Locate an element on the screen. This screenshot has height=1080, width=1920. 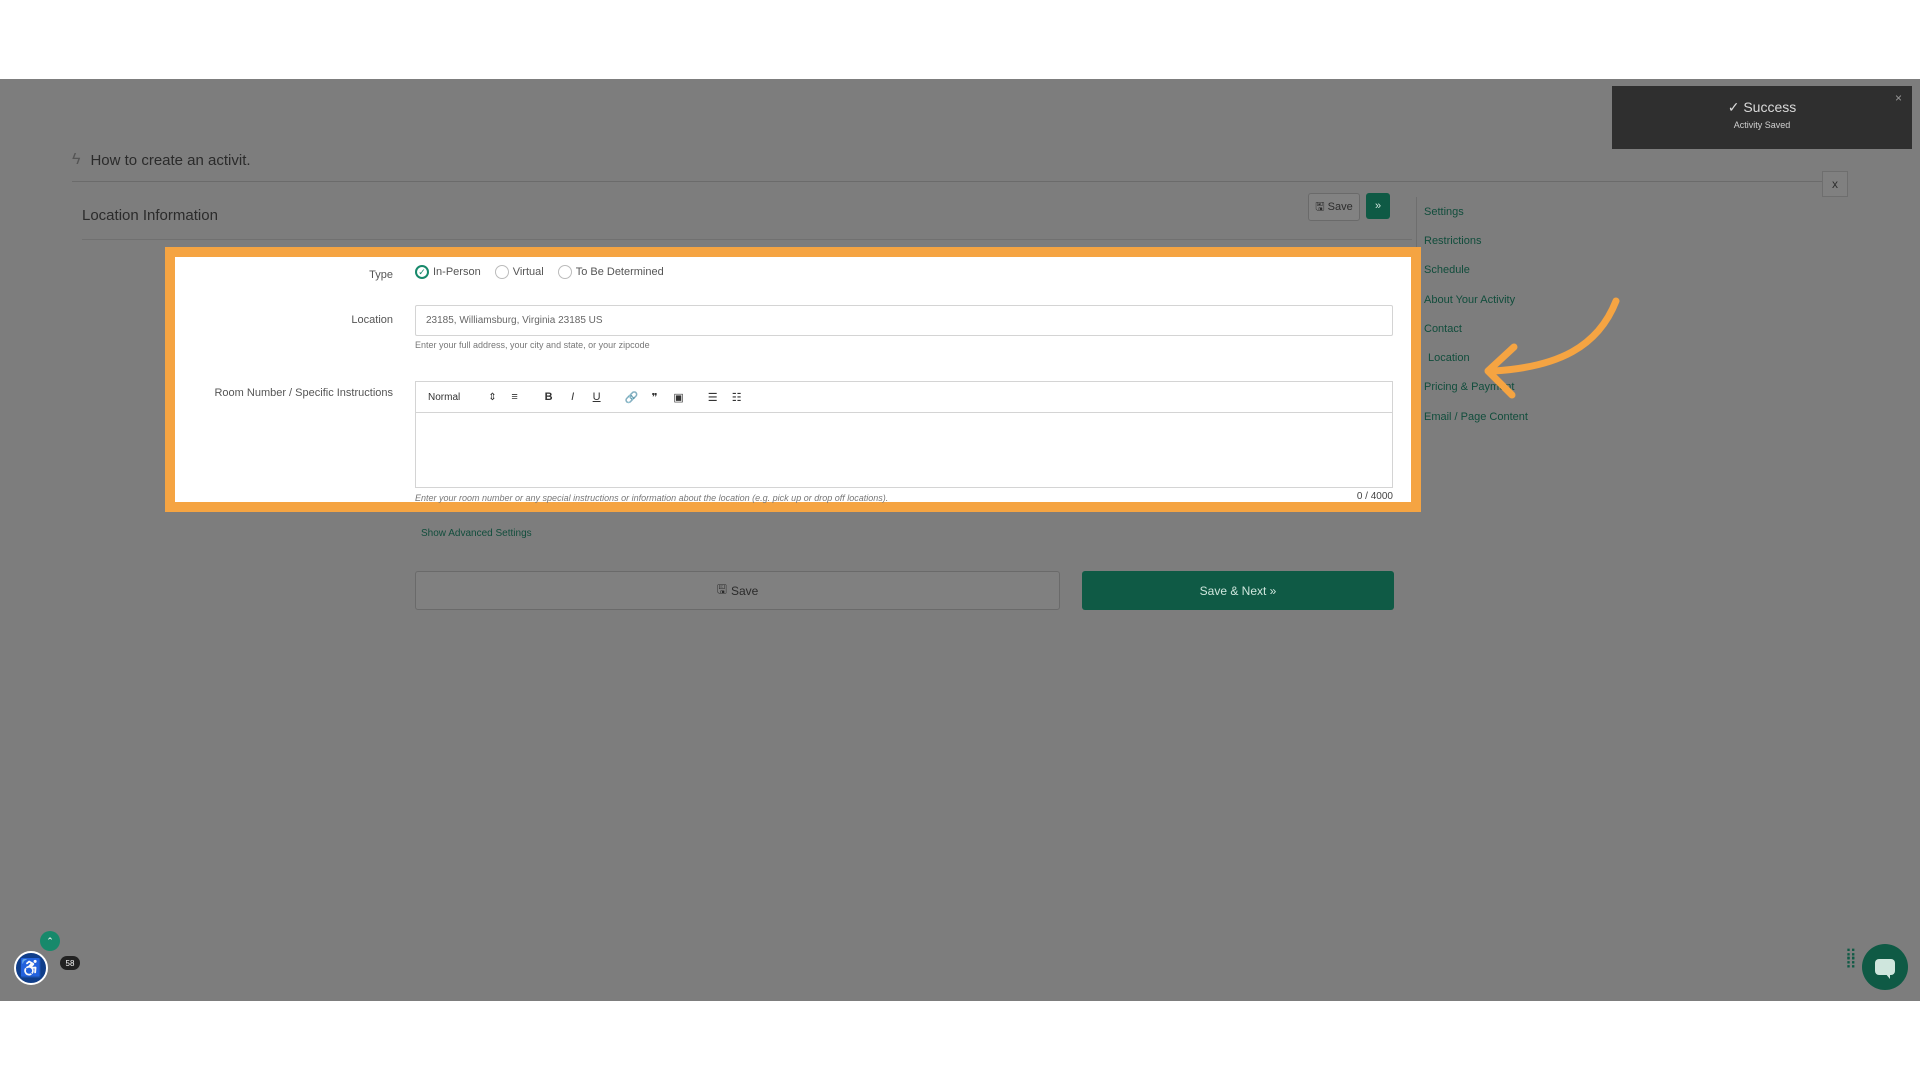
link-icon: 🔗 is located at coordinates (632, 397).